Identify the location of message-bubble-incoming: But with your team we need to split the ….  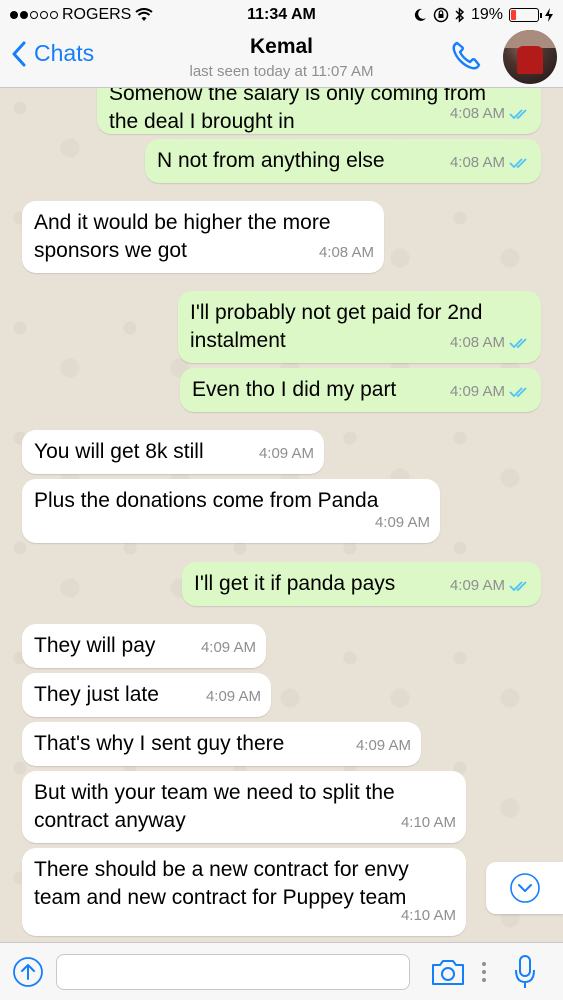
(244, 807).